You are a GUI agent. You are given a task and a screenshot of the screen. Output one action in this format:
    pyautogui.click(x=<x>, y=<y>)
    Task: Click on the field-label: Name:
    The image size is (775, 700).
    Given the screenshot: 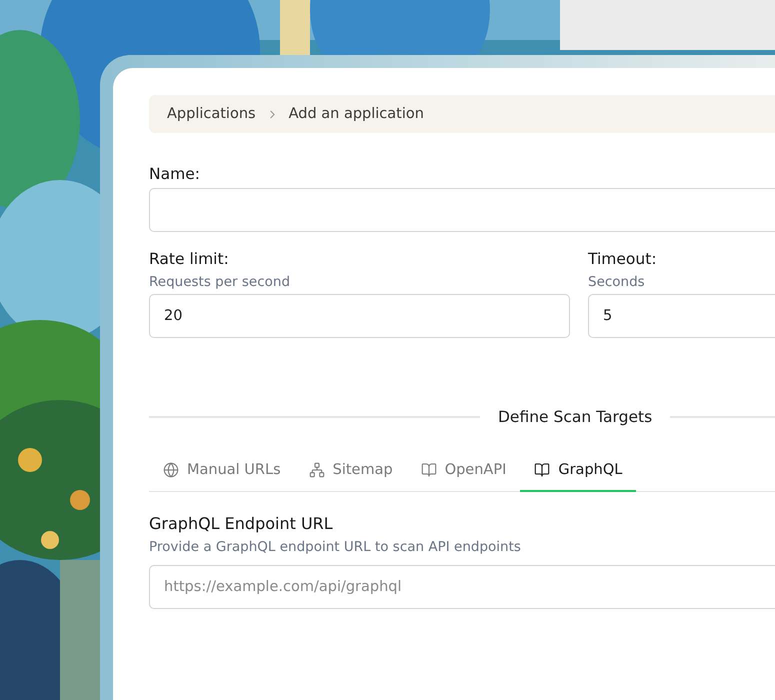 What is the action you would take?
    pyautogui.click(x=175, y=174)
    